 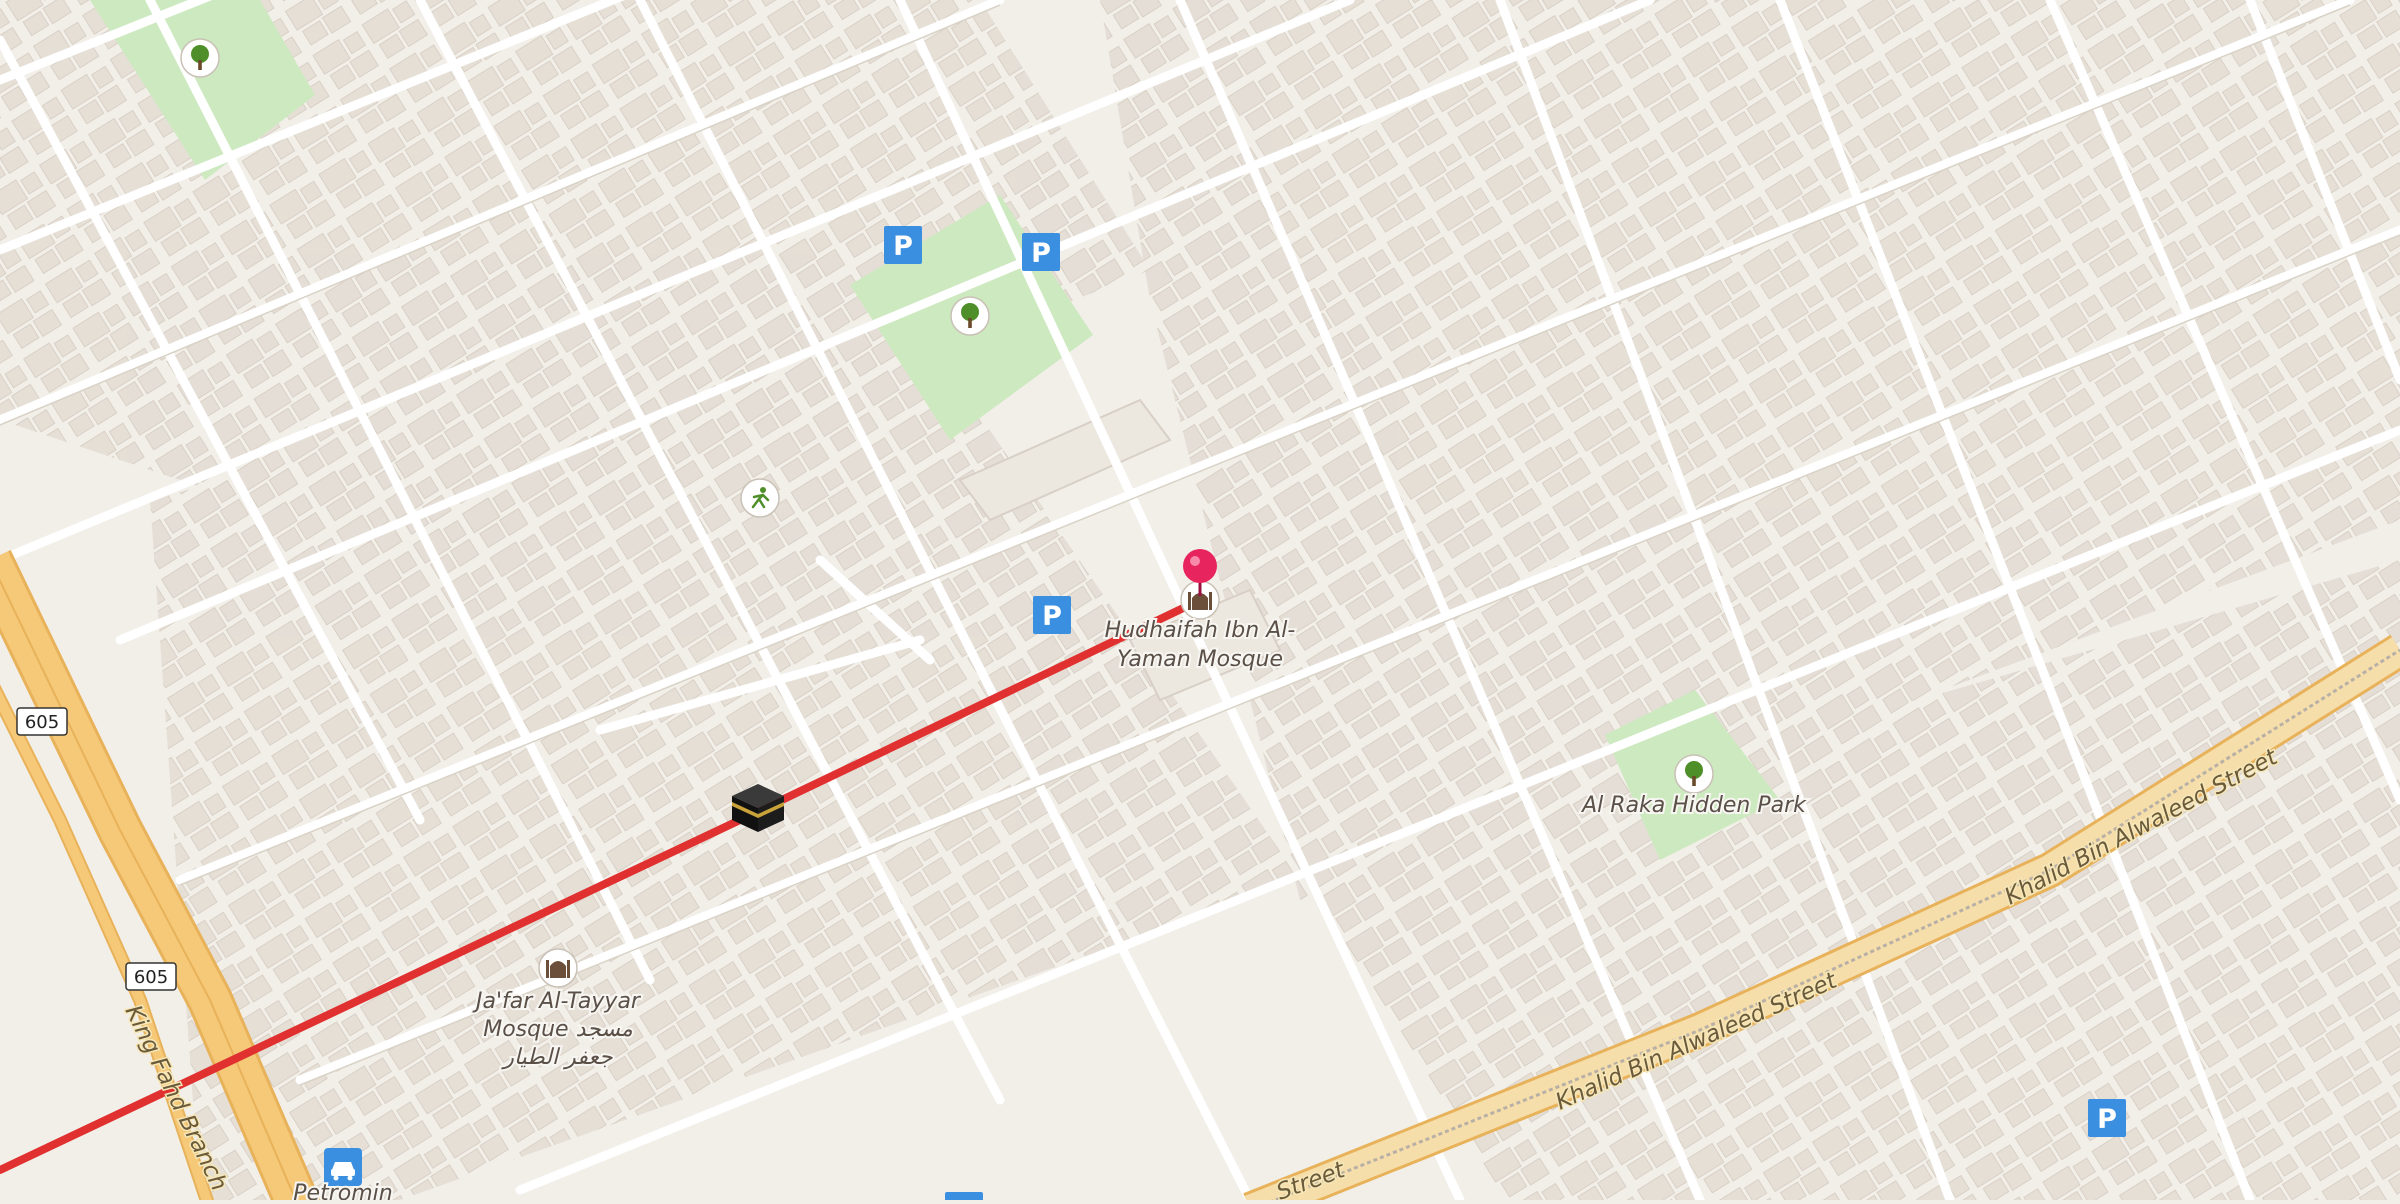 What do you see at coordinates (558, 968) in the screenshot?
I see `mosque-icon` at bounding box center [558, 968].